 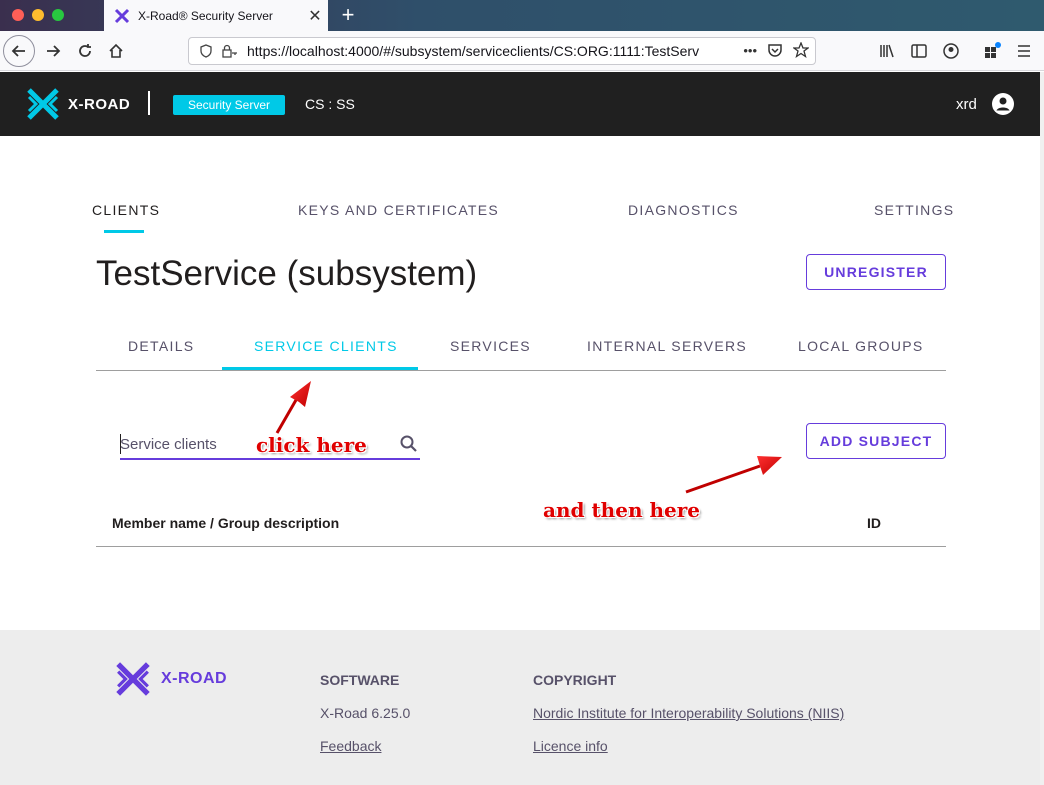 I want to click on page-actions-icon: •••, so click(x=750, y=50).